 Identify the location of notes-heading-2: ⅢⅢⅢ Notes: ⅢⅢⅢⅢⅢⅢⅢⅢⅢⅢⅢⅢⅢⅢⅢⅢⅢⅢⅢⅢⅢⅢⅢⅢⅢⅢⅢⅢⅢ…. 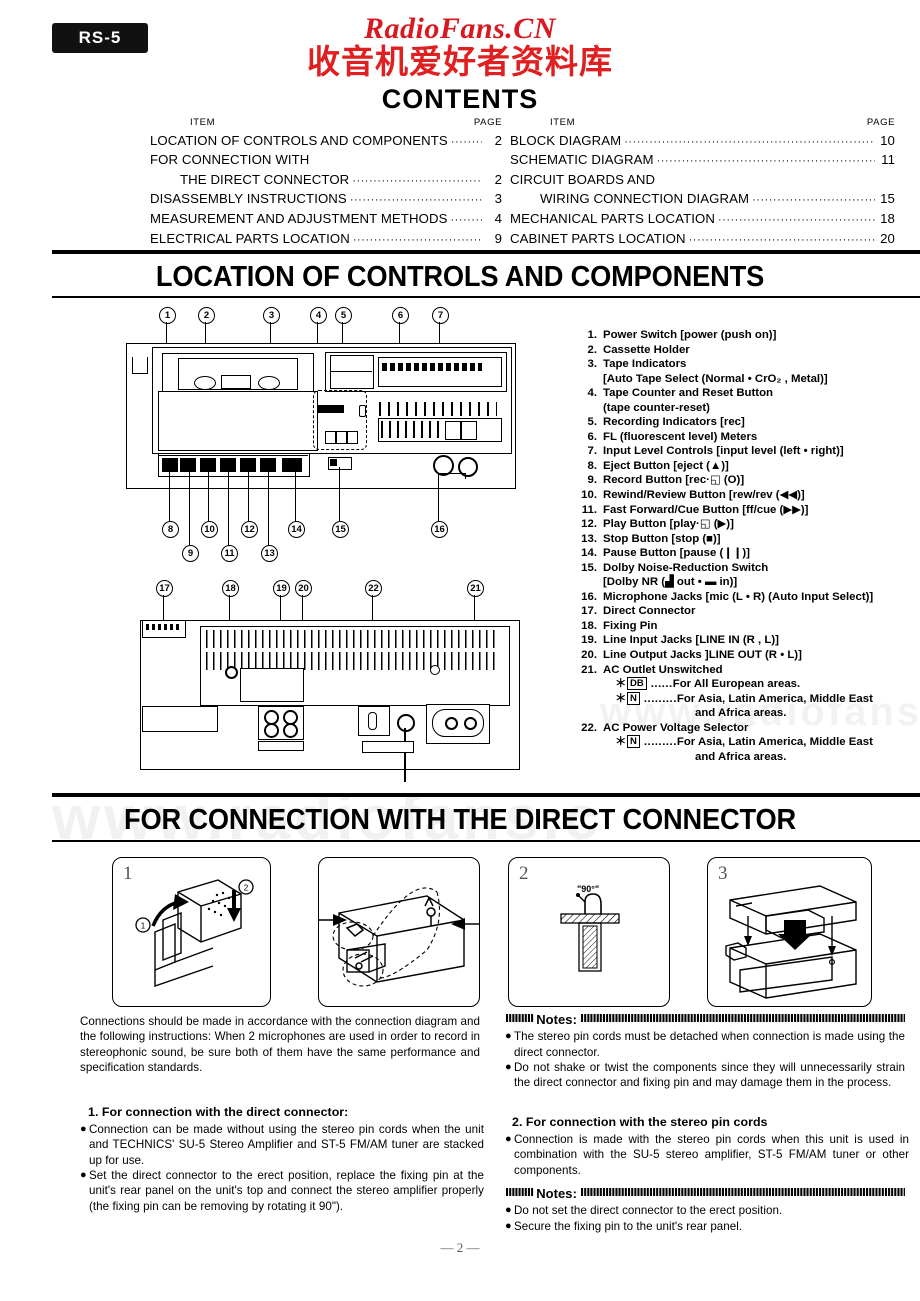
(705, 1193).